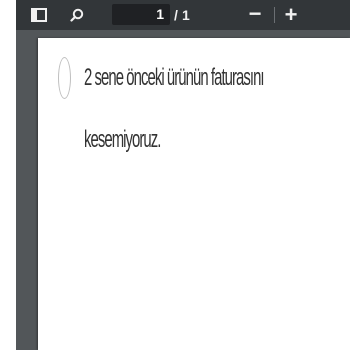  What do you see at coordinates (141, 14) in the screenshot?
I see `page-number-input: 1` at bounding box center [141, 14].